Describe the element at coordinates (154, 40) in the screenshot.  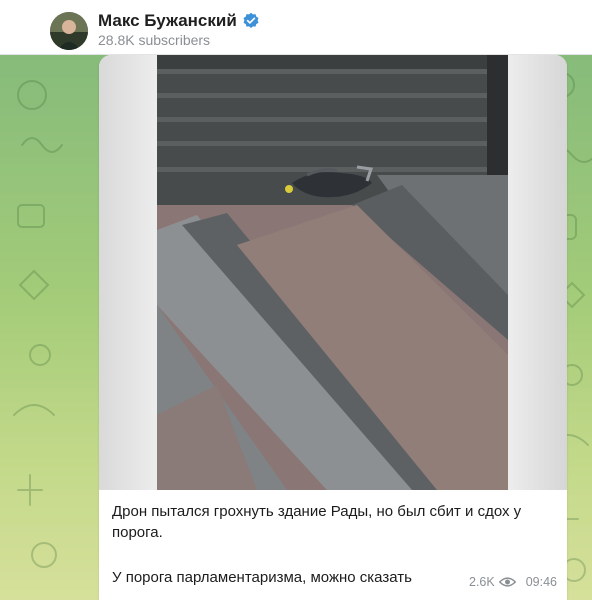
I see `subscriber-count: 28.8K subscribers` at that location.